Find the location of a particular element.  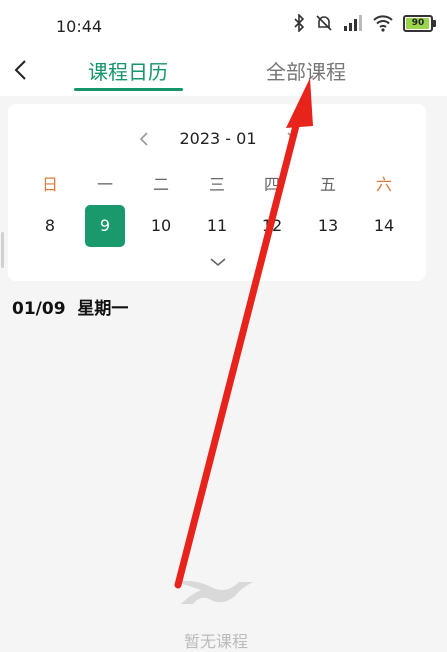

battery-icon: 90 is located at coordinates (419, 23).